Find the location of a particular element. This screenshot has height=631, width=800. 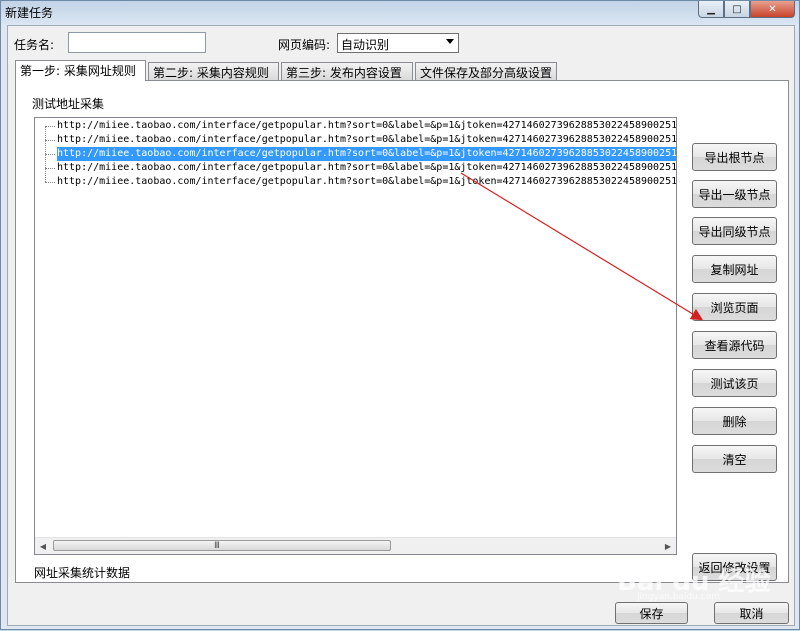

save-button: 保存 is located at coordinates (651, 613).